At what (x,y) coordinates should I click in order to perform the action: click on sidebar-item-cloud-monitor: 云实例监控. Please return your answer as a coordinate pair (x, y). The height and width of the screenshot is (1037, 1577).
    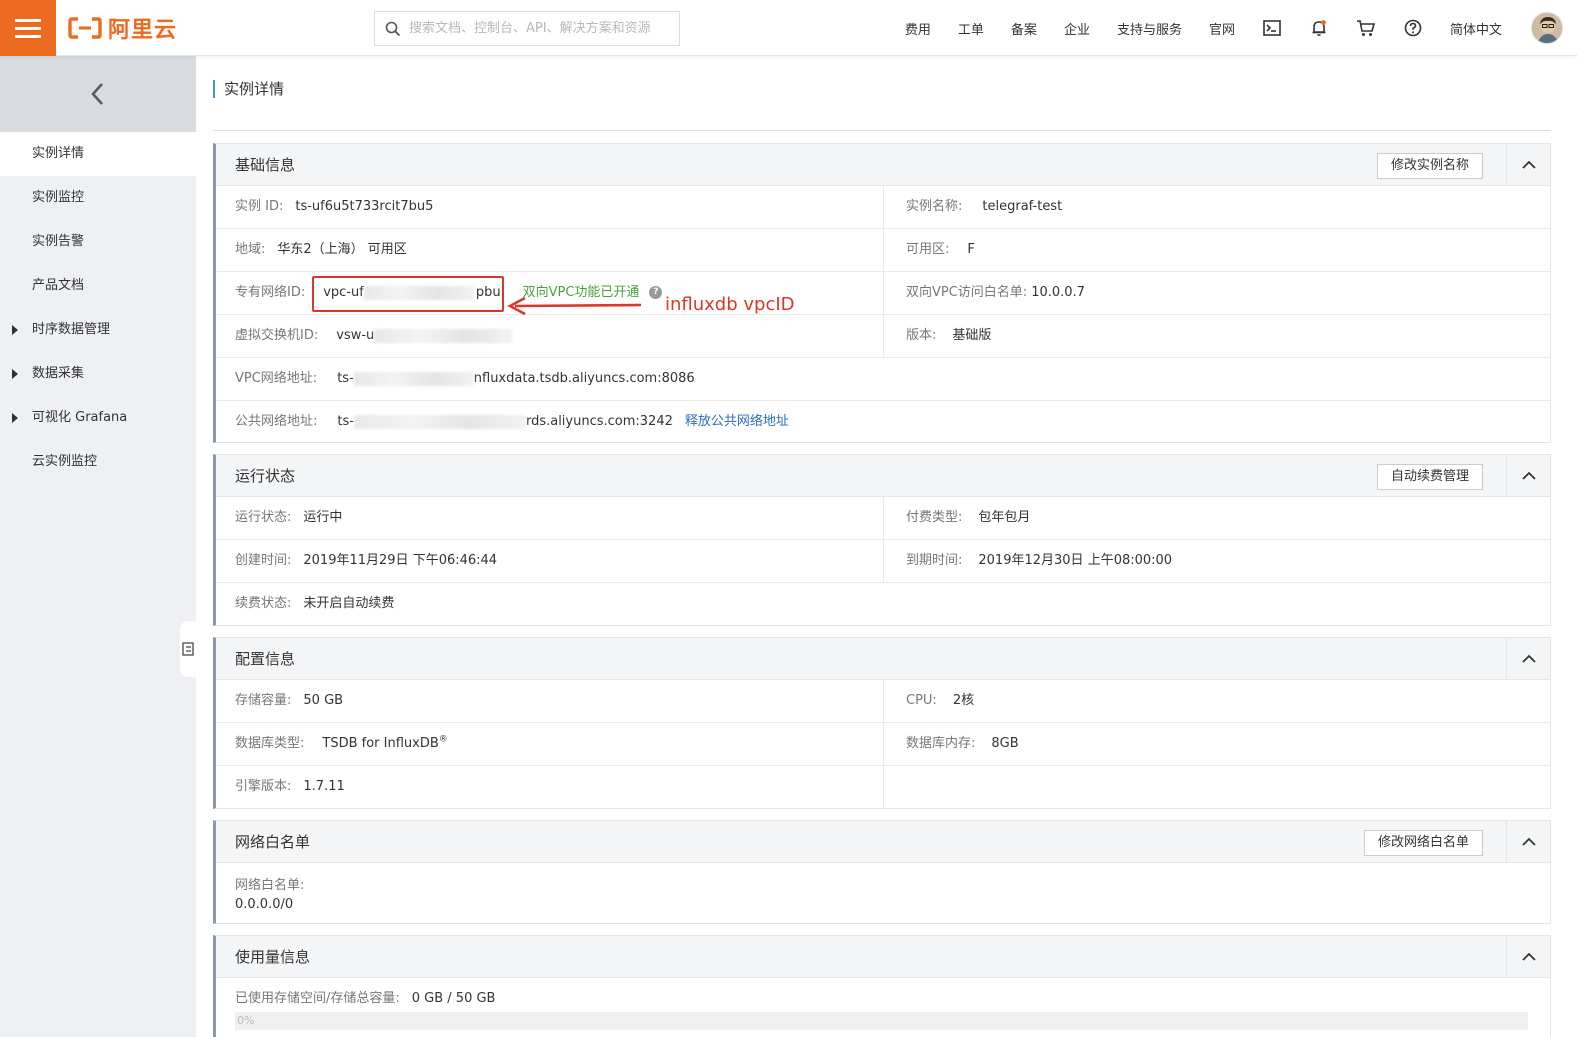
    Looking at the image, I should click on (98, 462).